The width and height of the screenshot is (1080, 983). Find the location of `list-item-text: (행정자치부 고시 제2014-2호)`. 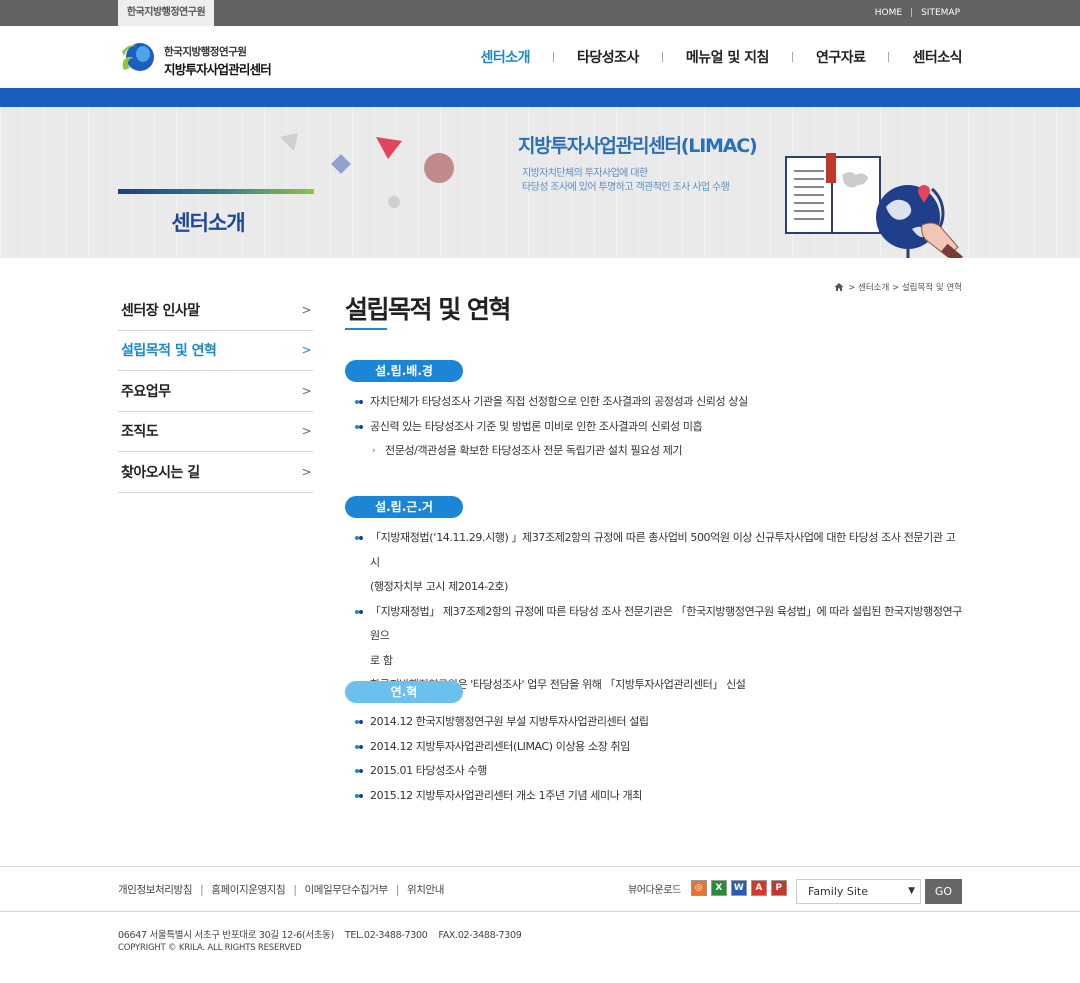

list-item-text: (행정자치부 고시 제2014-2호) is located at coordinates (439, 586).